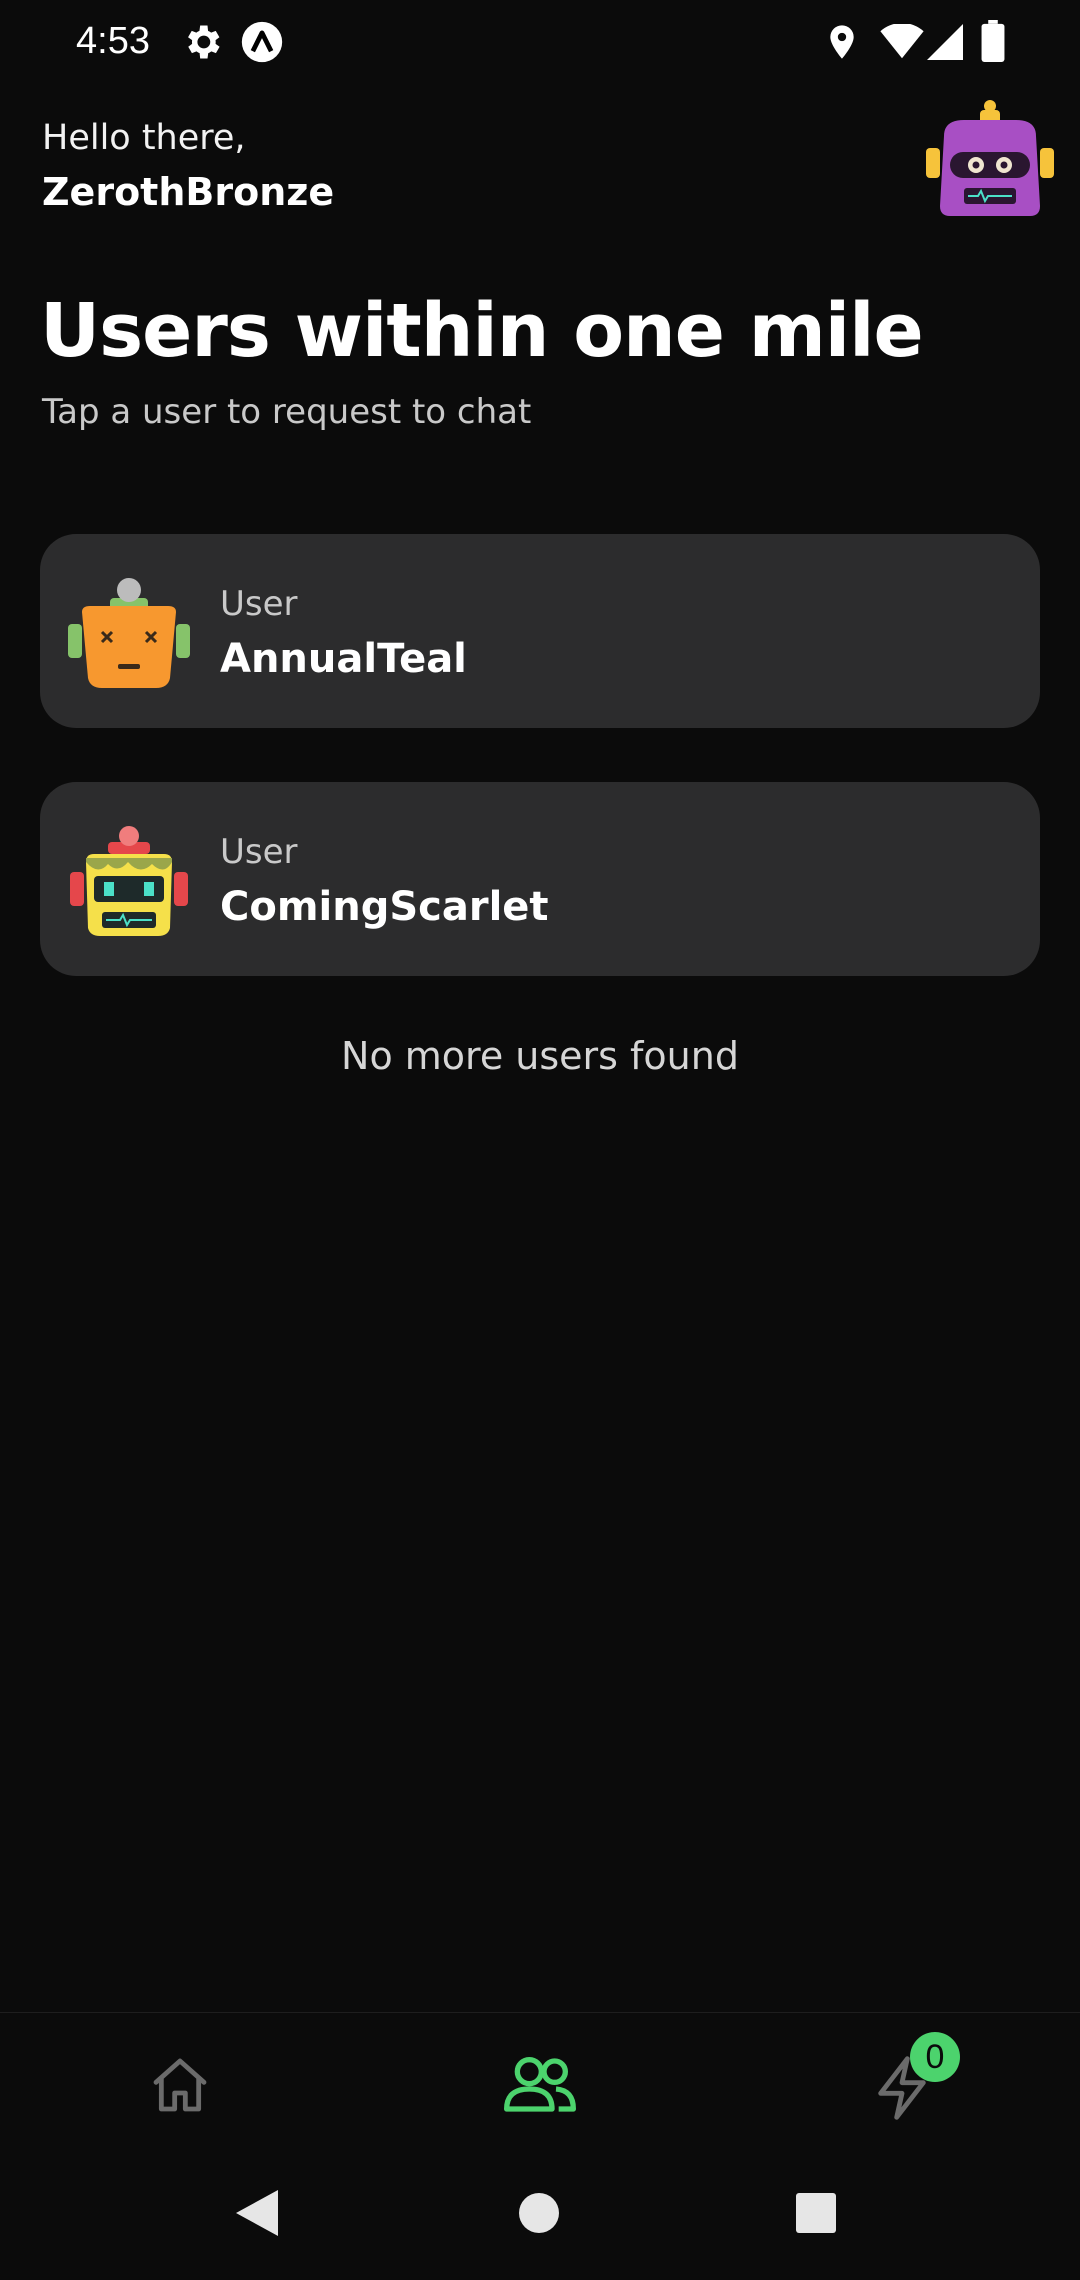  What do you see at coordinates (257, 2213) in the screenshot?
I see `back-icon` at bounding box center [257, 2213].